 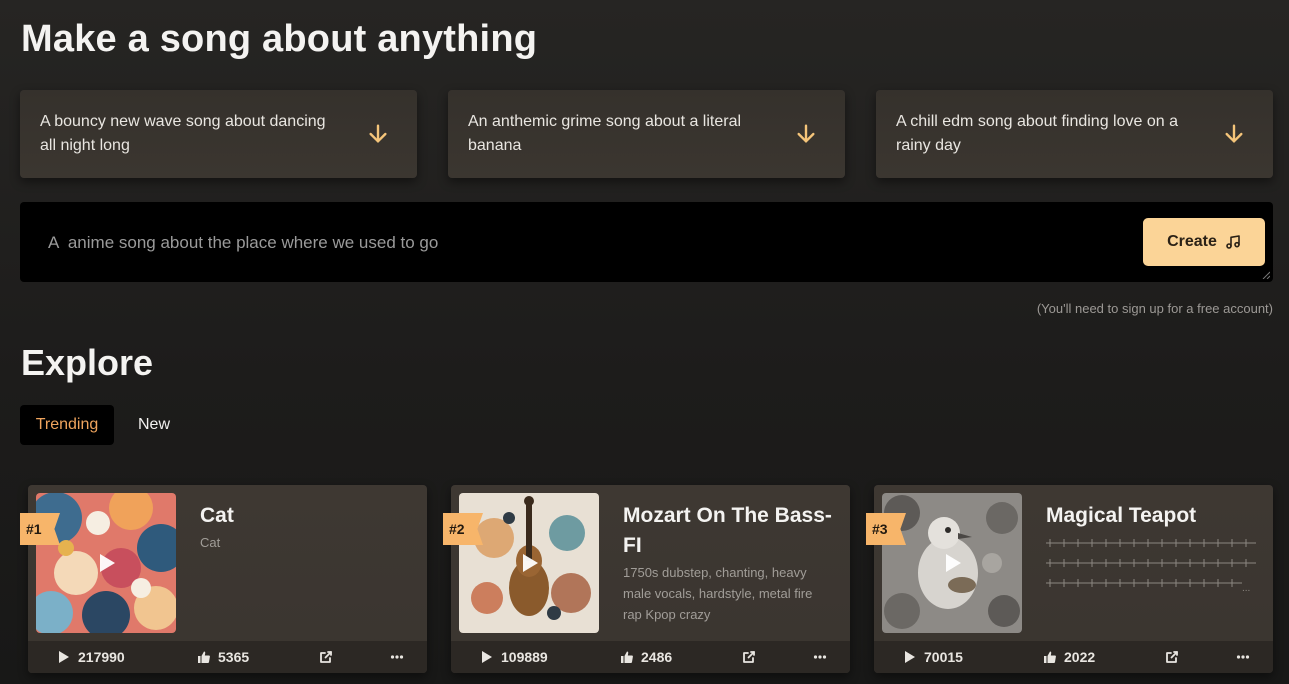 I want to click on tab-new: New, so click(x=154, y=425).